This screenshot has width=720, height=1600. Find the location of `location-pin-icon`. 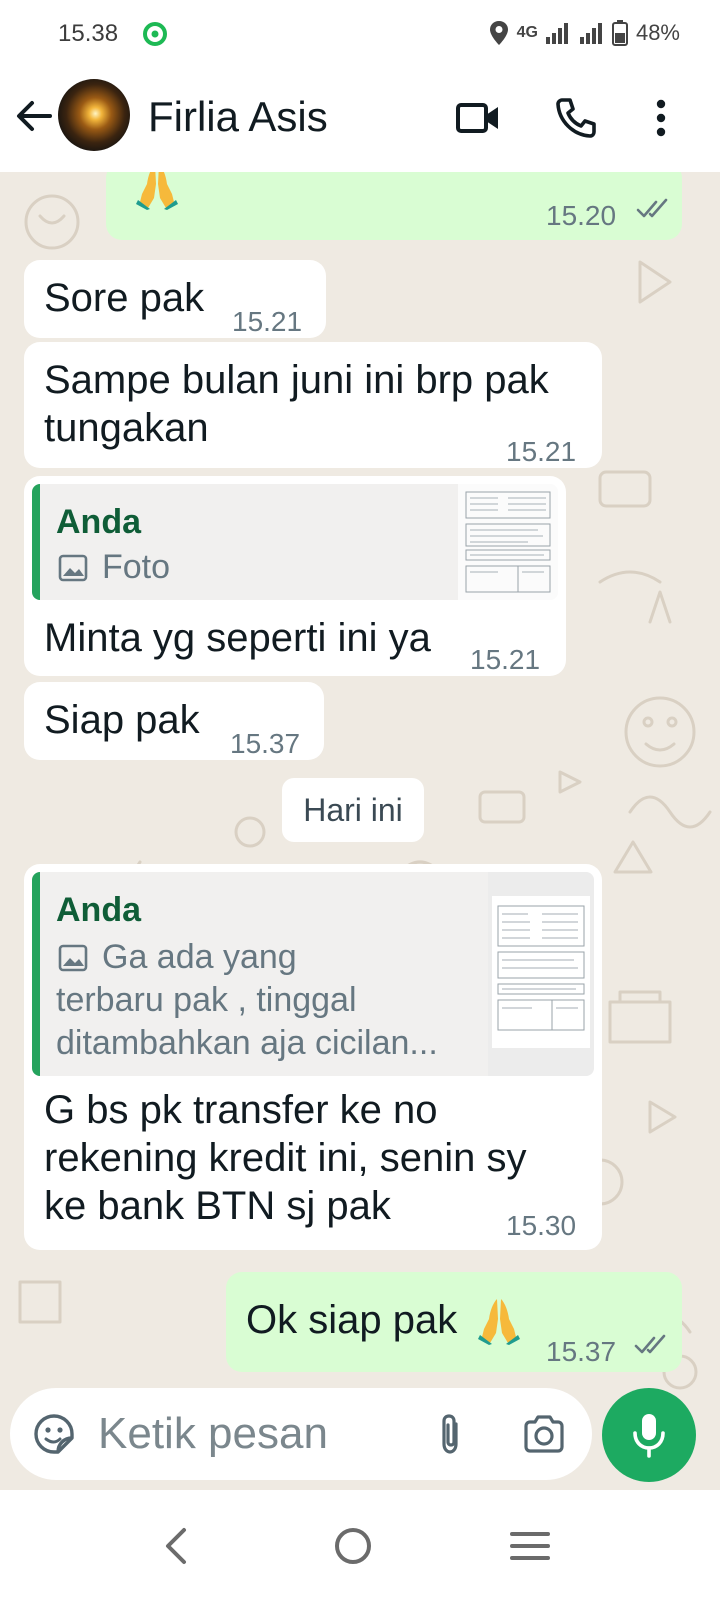

location-pin-icon is located at coordinates (498, 33).